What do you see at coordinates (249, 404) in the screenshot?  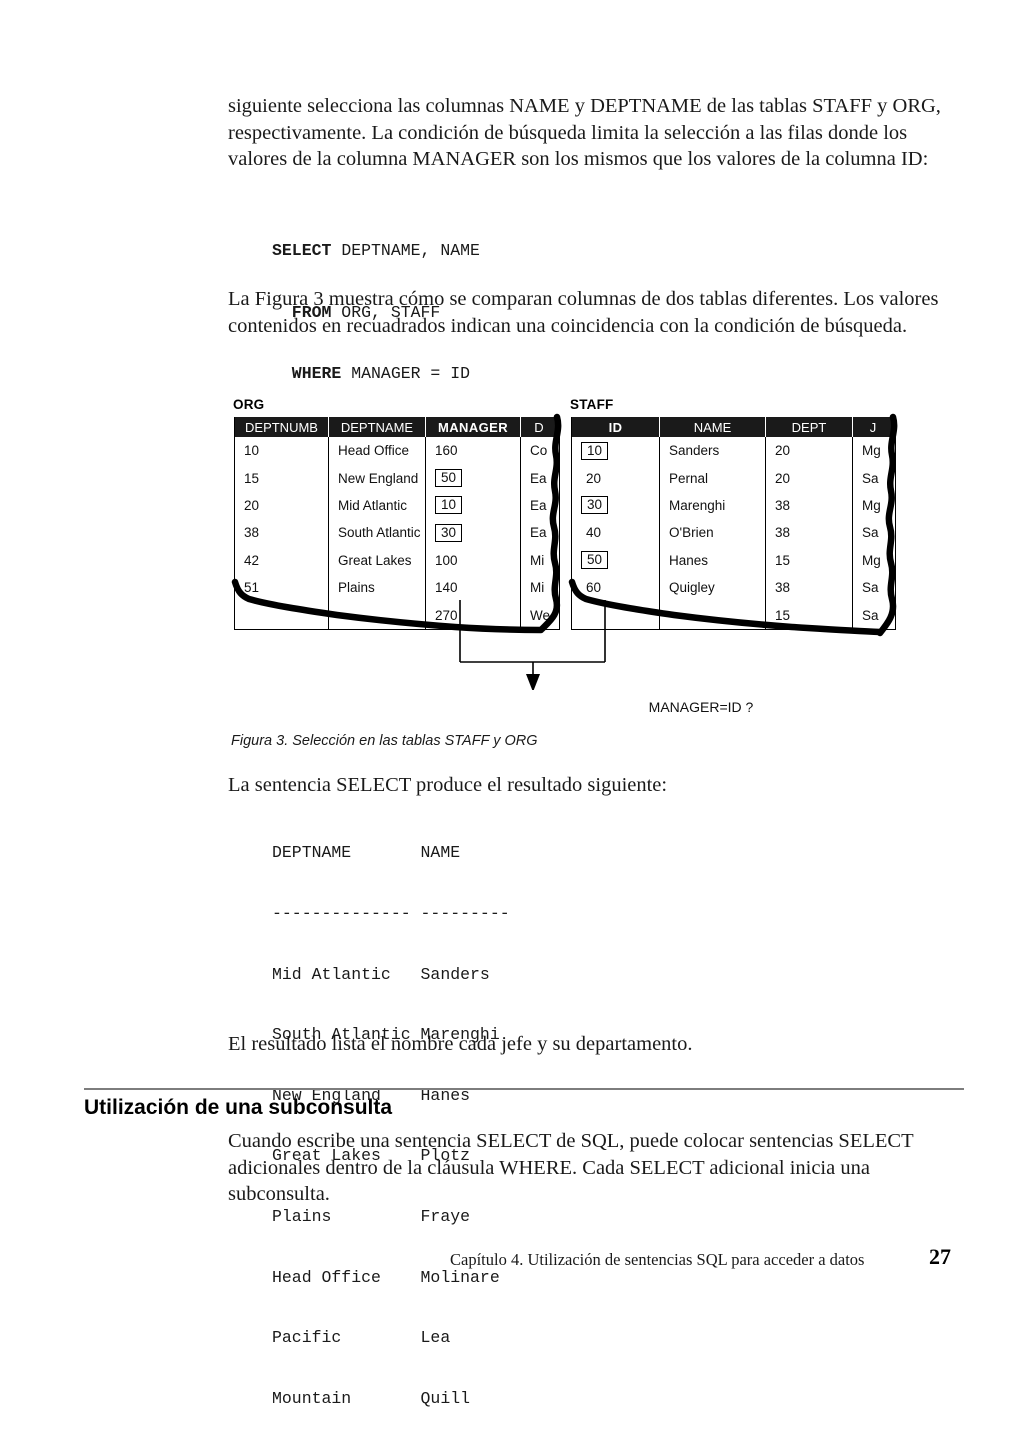 I see `org-table-label: ORG` at bounding box center [249, 404].